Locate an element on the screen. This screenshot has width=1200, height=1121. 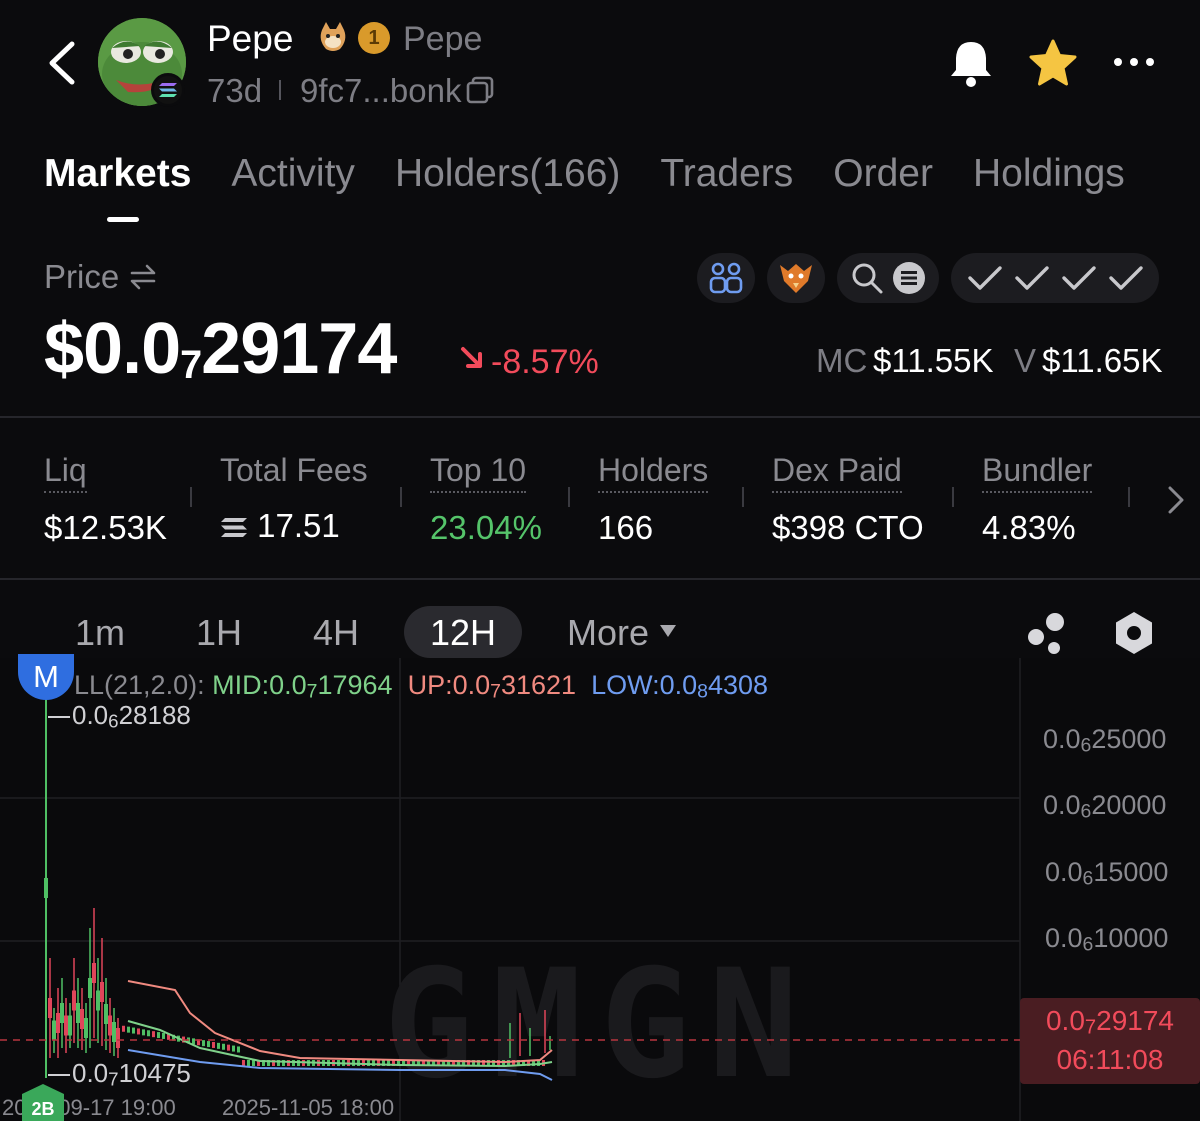
stat-top10: Top 10 23.04% is located at coordinates (486, 499).